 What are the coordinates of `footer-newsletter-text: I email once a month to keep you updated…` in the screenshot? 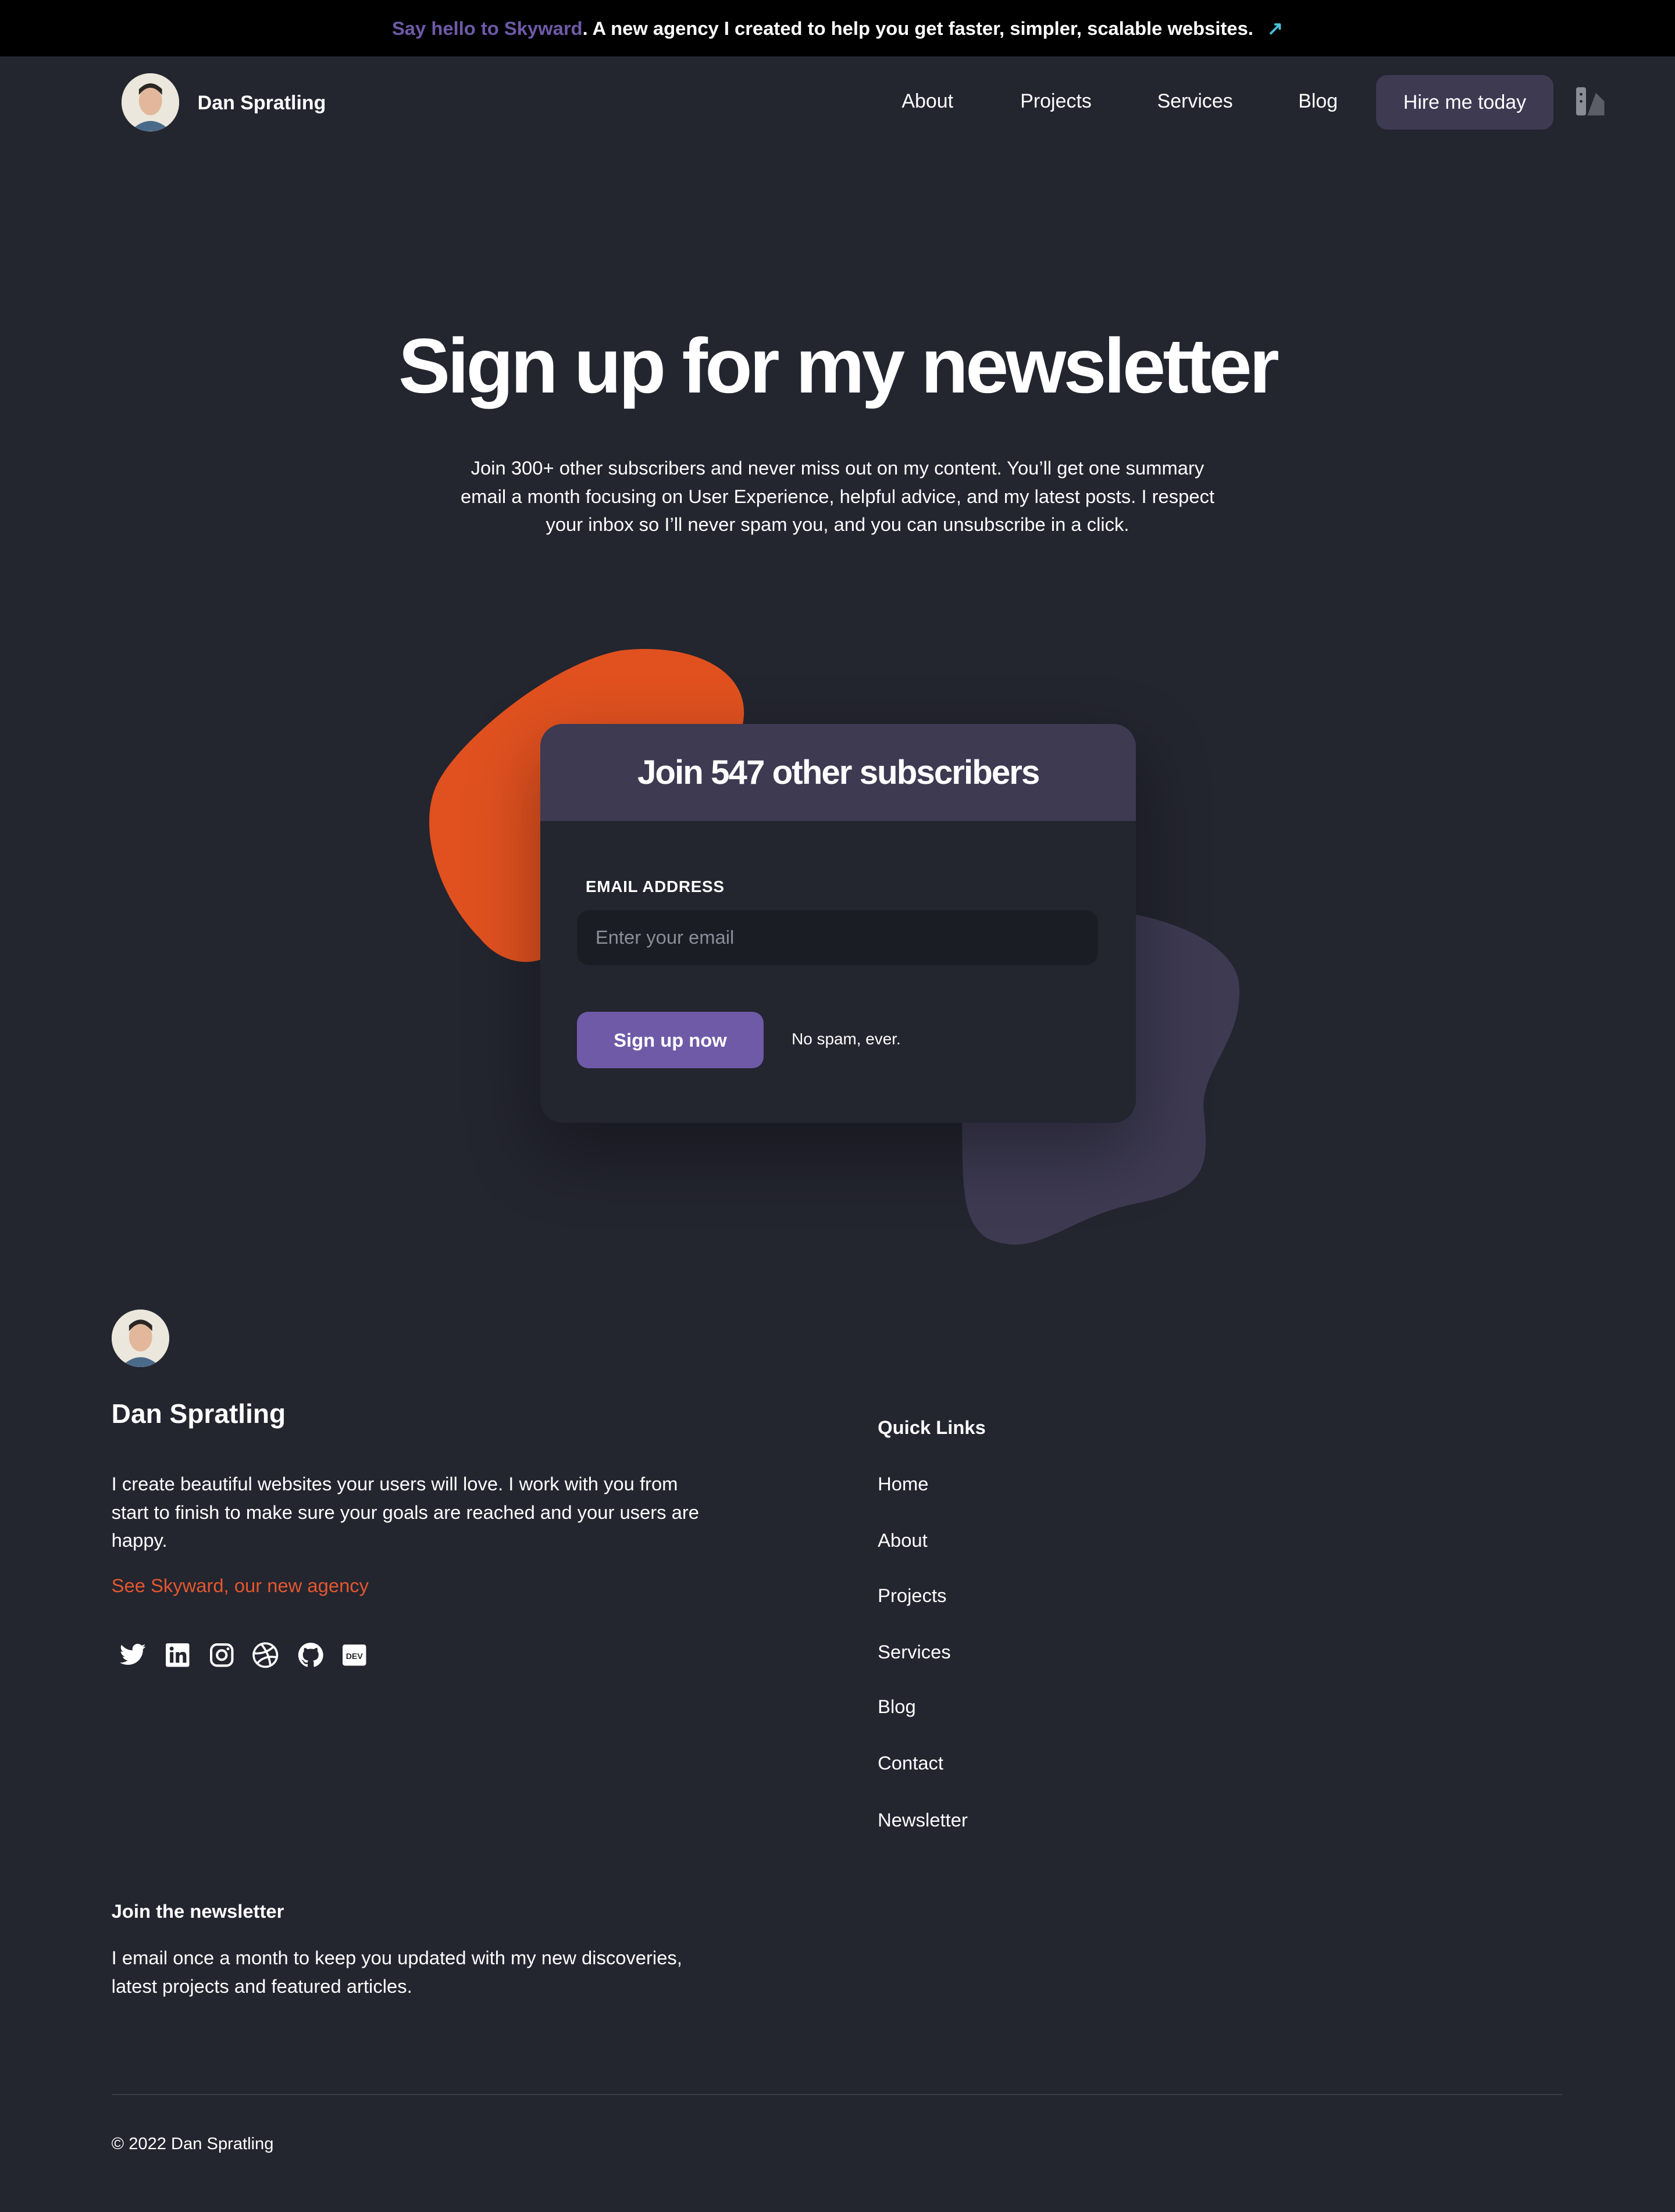 It's located at (396, 1972).